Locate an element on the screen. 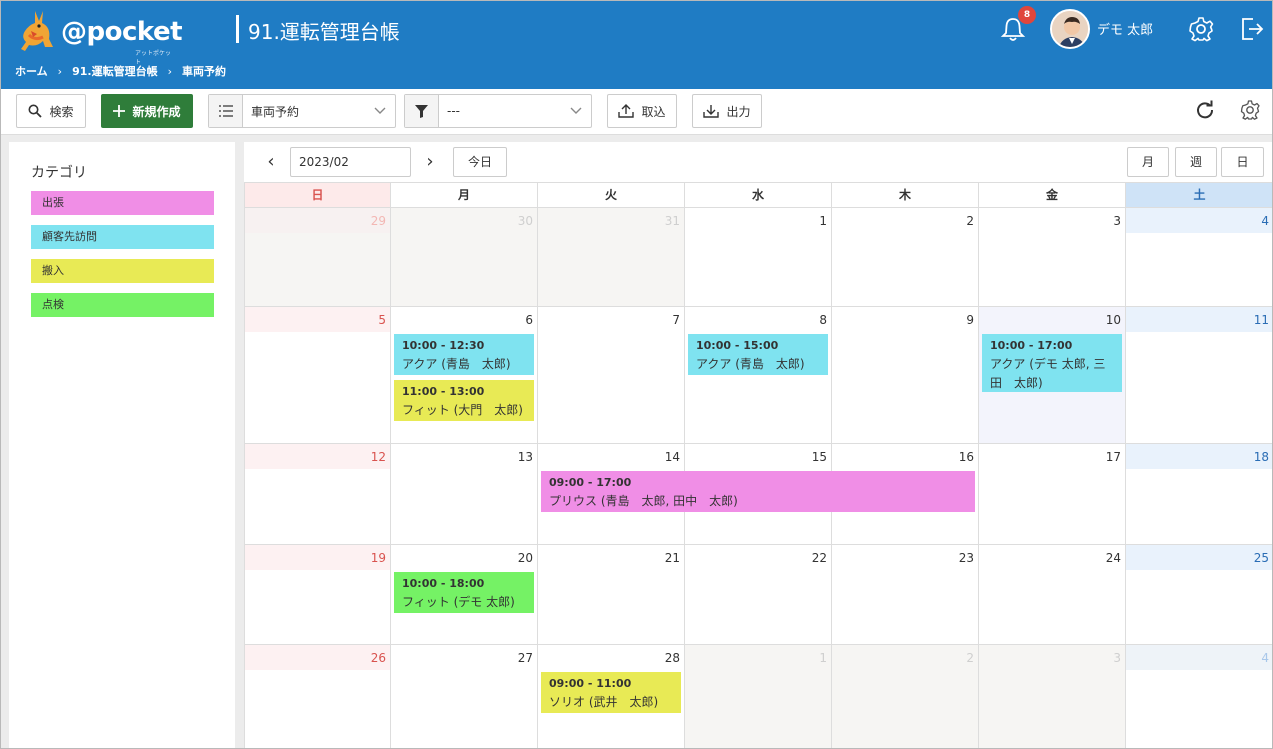  day-cell: 26 is located at coordinates (317, 696).